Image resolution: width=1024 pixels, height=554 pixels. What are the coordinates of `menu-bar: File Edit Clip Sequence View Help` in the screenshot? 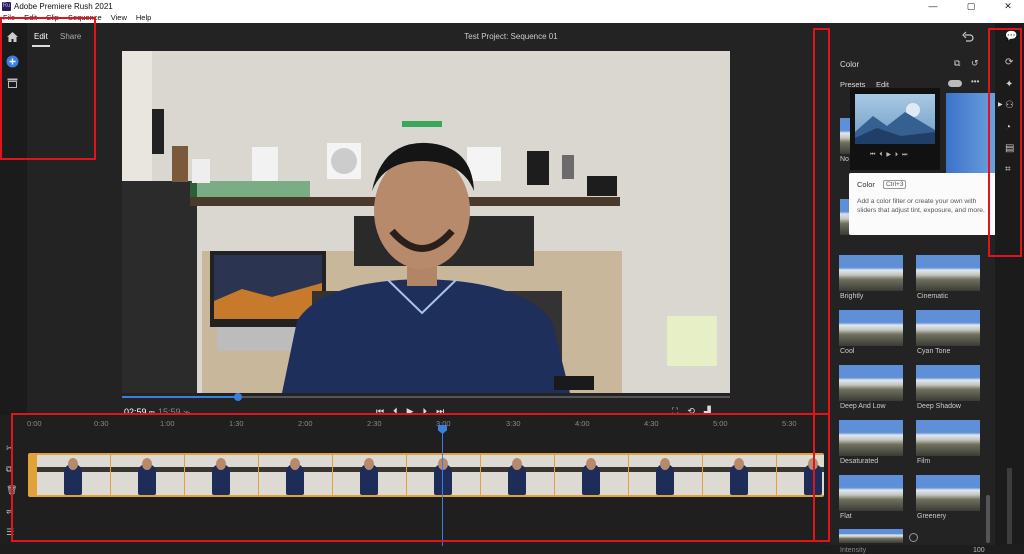 It's located at (512, 17).